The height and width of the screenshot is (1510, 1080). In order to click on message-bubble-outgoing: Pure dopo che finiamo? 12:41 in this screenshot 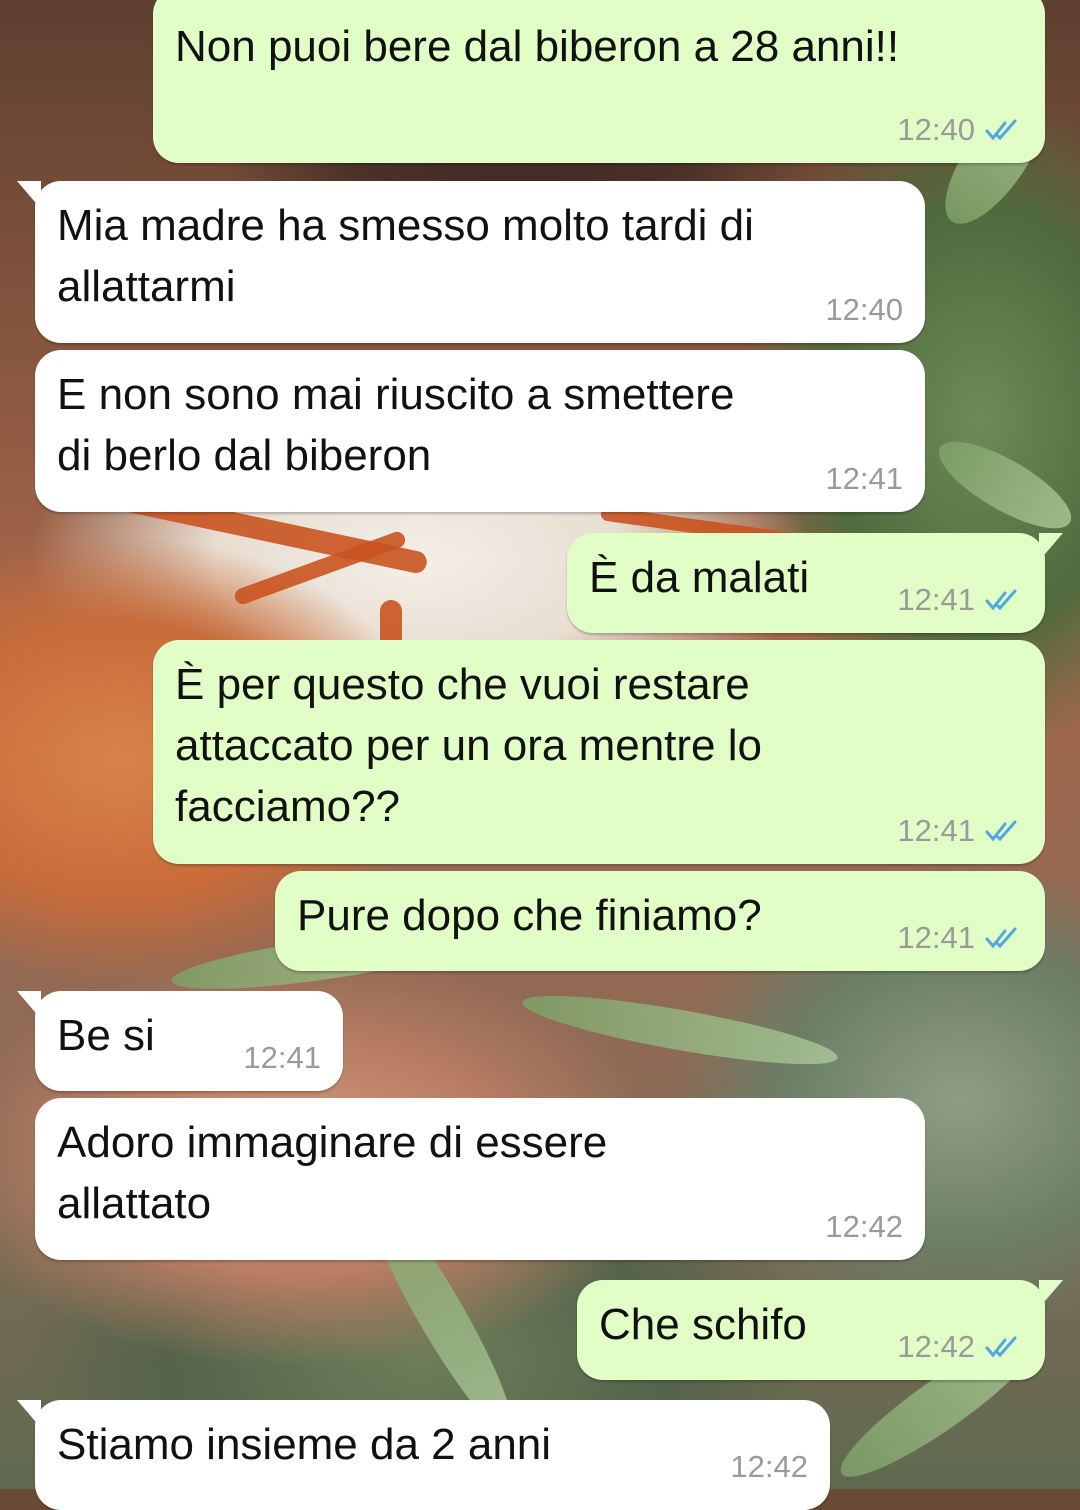, I will do `click(660, 921)`.